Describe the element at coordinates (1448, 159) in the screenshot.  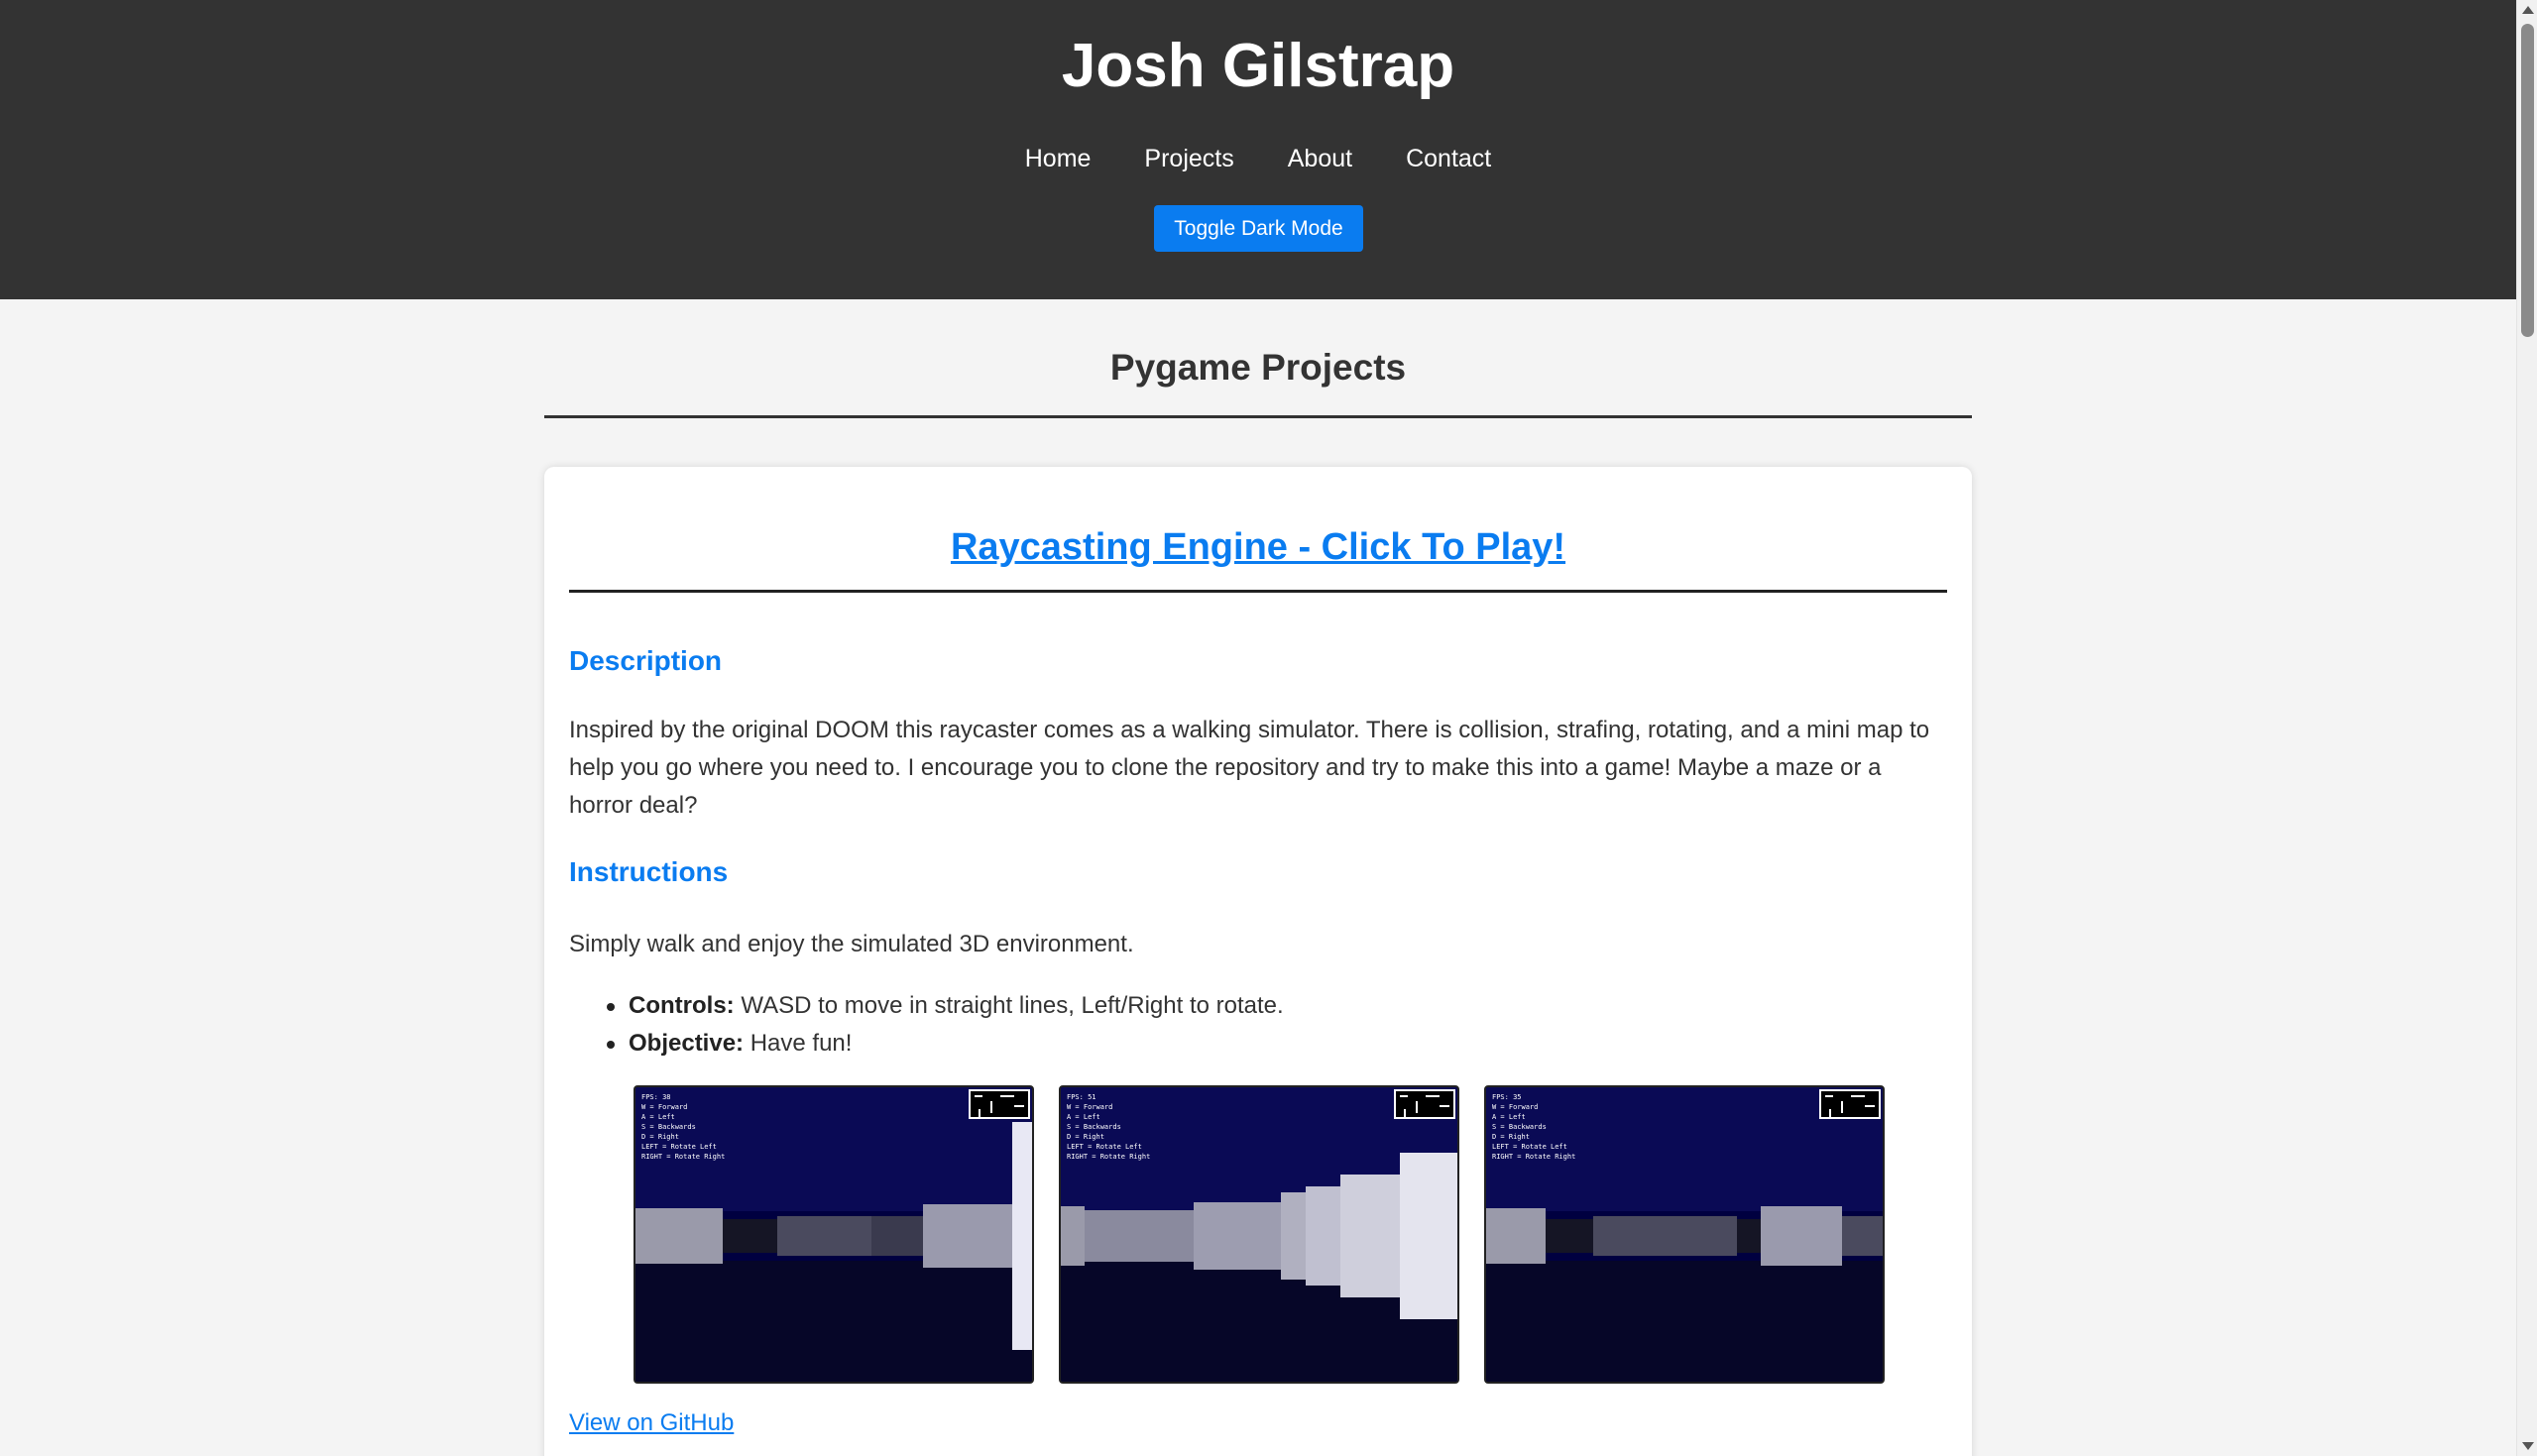
I see `nav-contact-link: Contact` at that location.